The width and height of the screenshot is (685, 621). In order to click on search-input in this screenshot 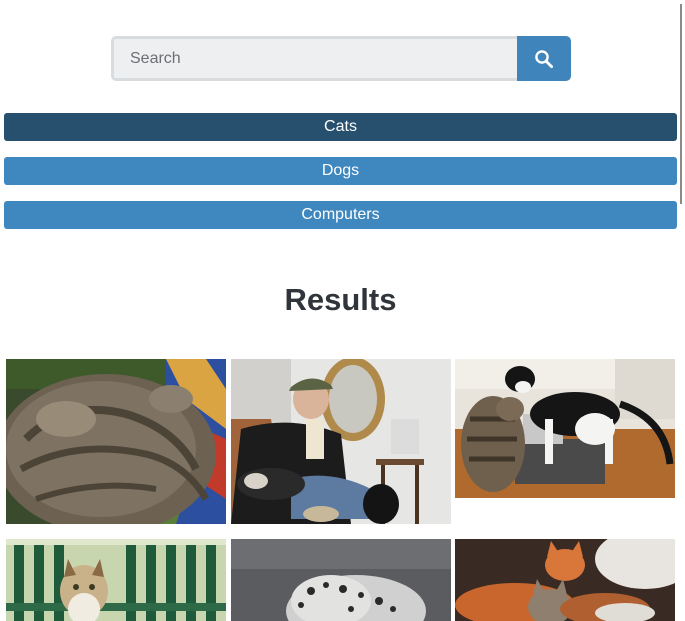, I will do `click(314, 58)`.